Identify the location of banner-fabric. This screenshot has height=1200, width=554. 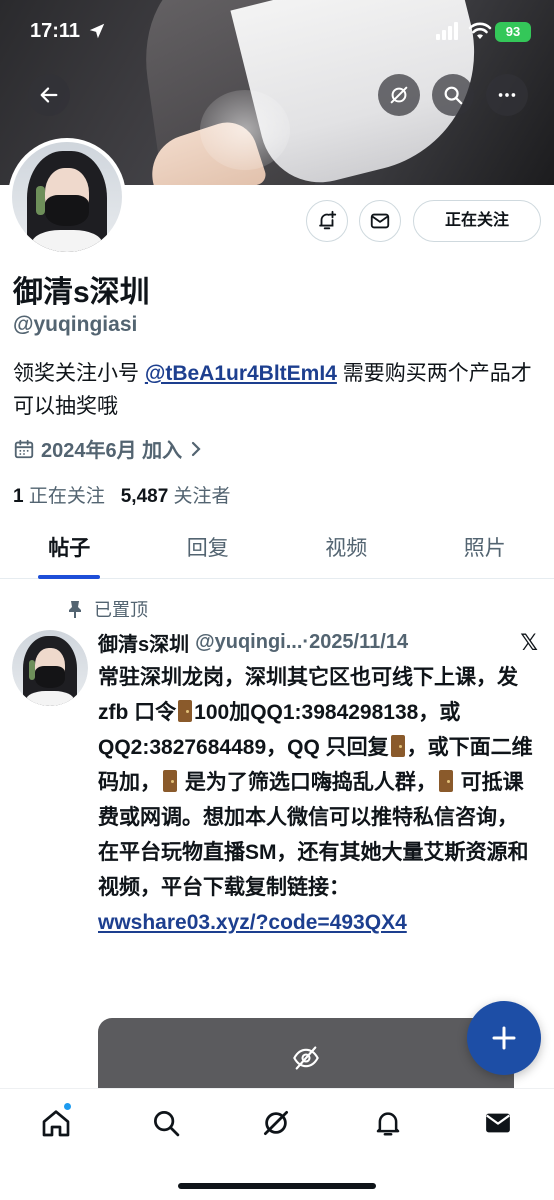
(245, 130).